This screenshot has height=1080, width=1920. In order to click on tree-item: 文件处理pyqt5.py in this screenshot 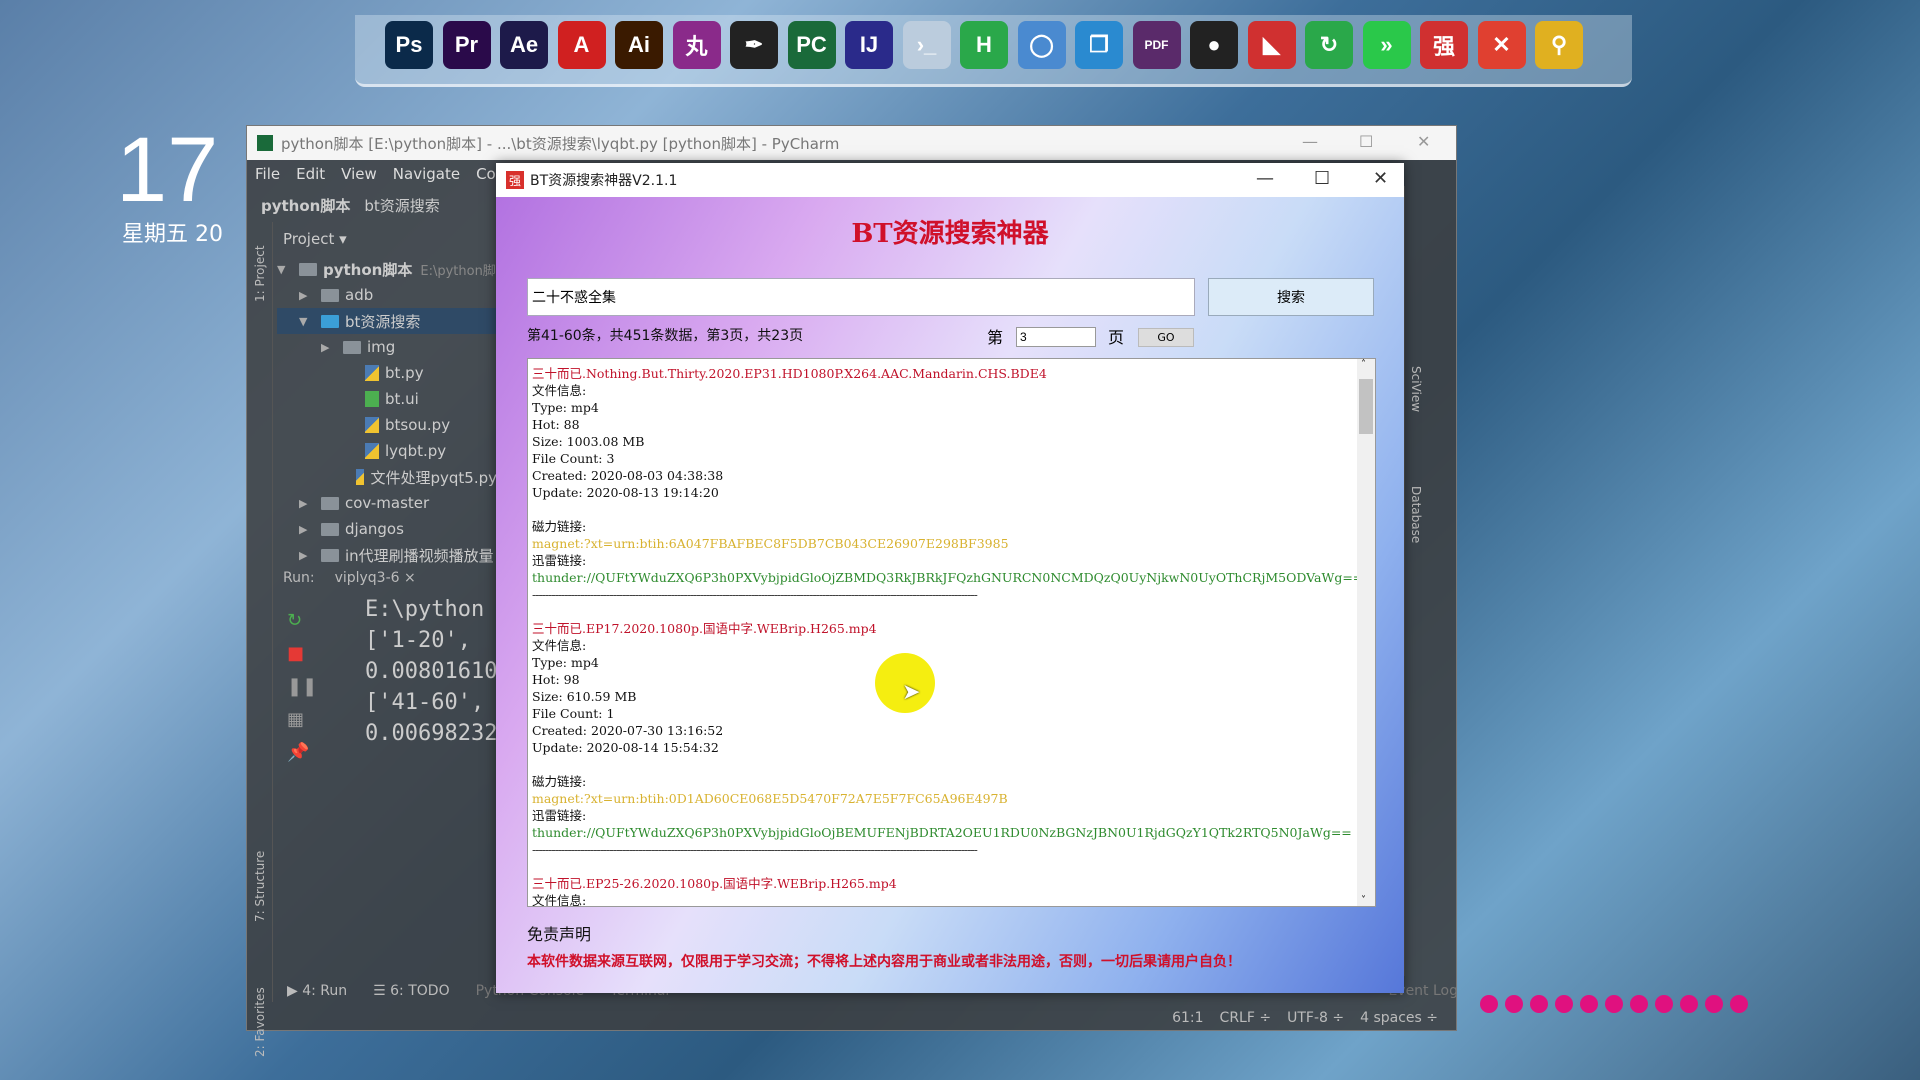, I will do `click(387, 477)`.